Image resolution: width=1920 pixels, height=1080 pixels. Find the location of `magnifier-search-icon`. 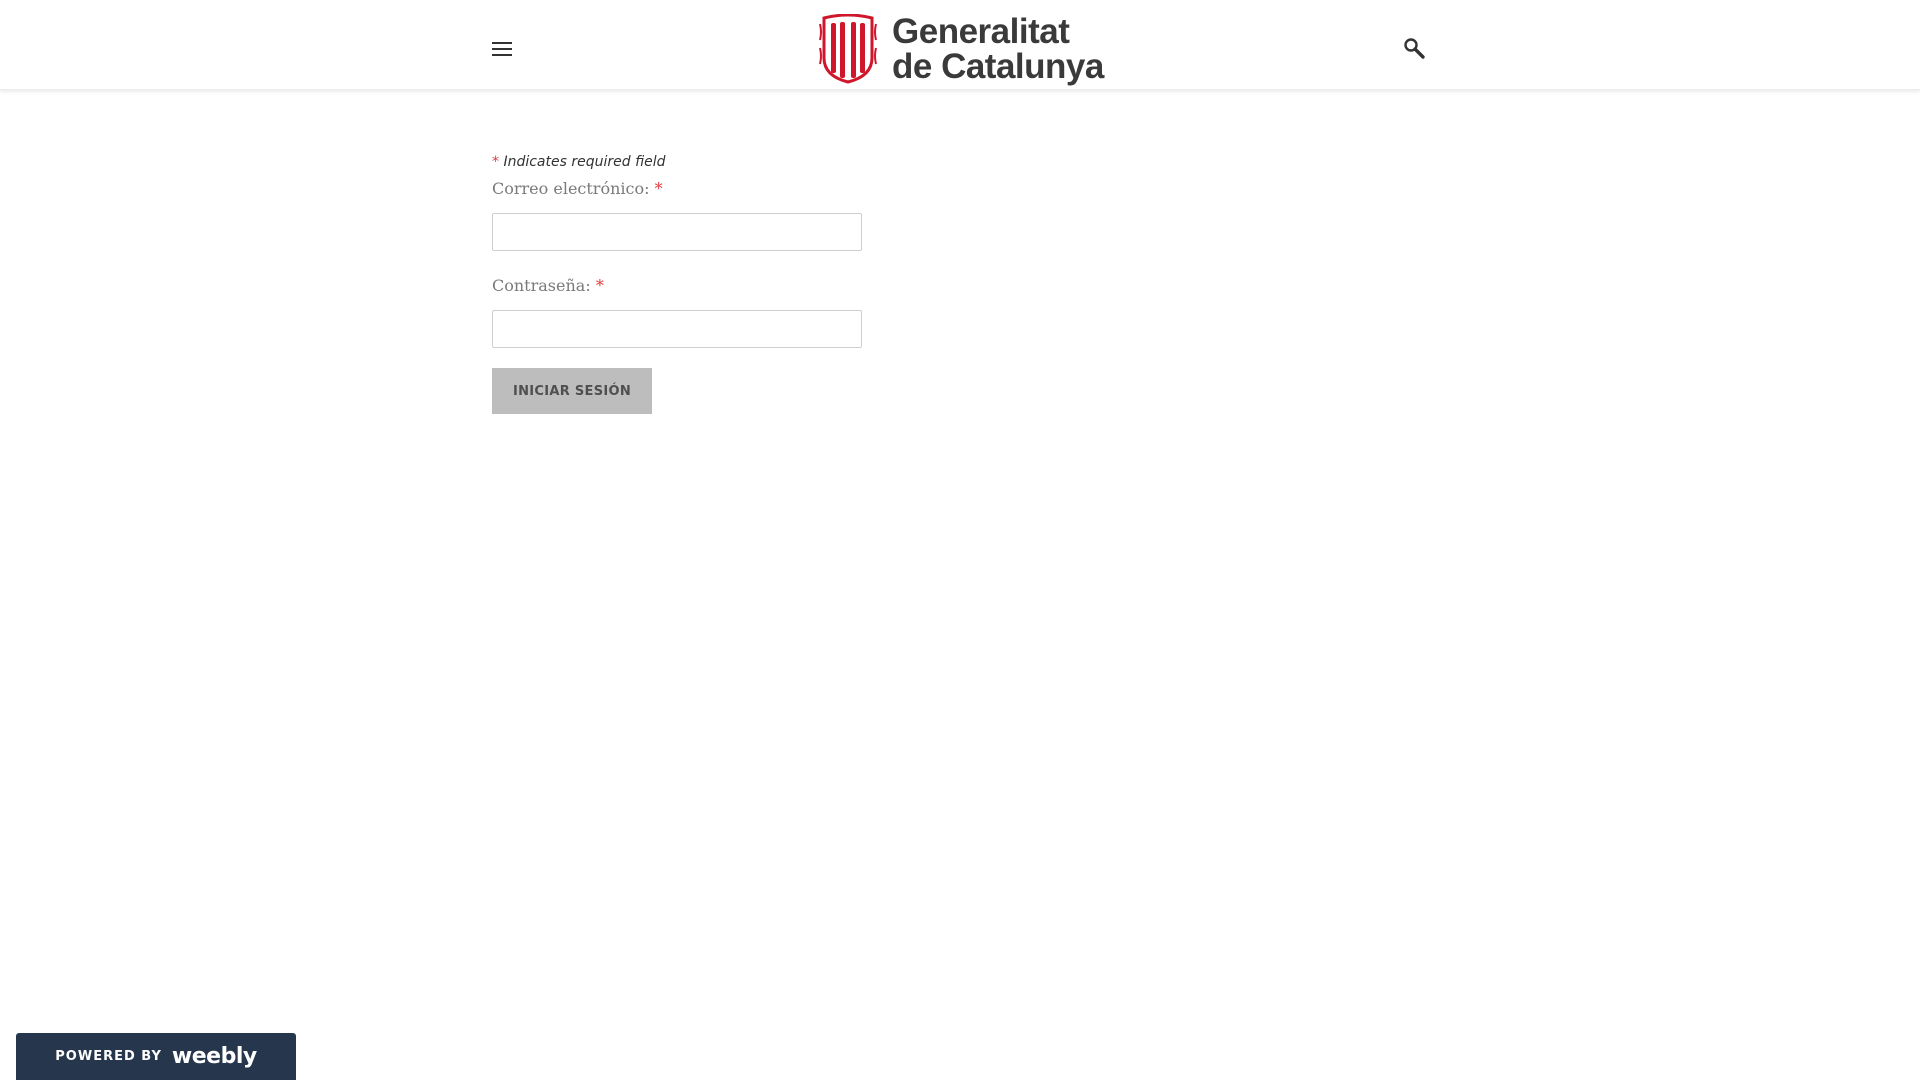

magnifier-search-icon is located at coordinates (1414, 48).